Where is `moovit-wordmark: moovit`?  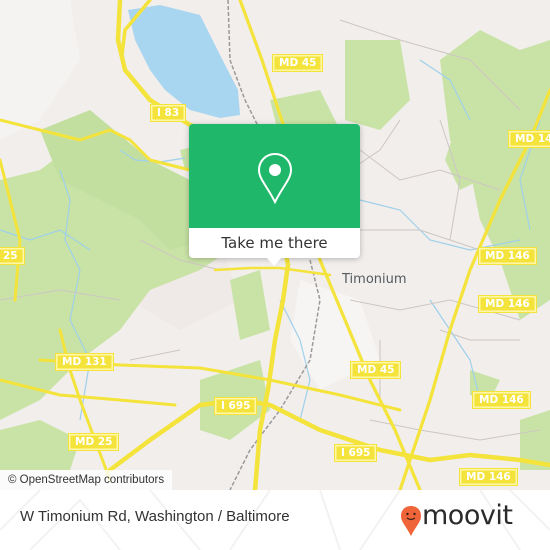 moovit-wordmark: moovit is located at coordinates (467, 515).